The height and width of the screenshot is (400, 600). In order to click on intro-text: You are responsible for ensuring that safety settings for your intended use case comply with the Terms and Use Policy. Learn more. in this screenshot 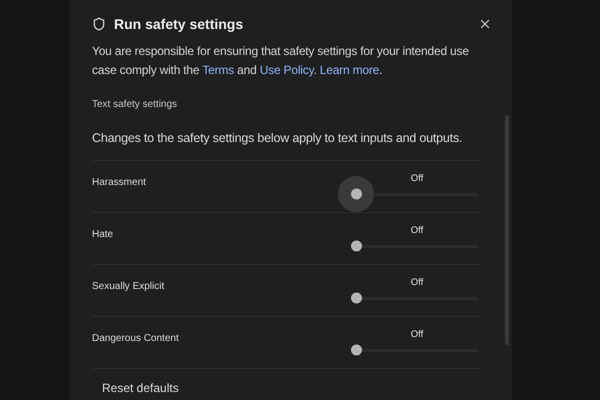, I will do `click(281, 61)`.